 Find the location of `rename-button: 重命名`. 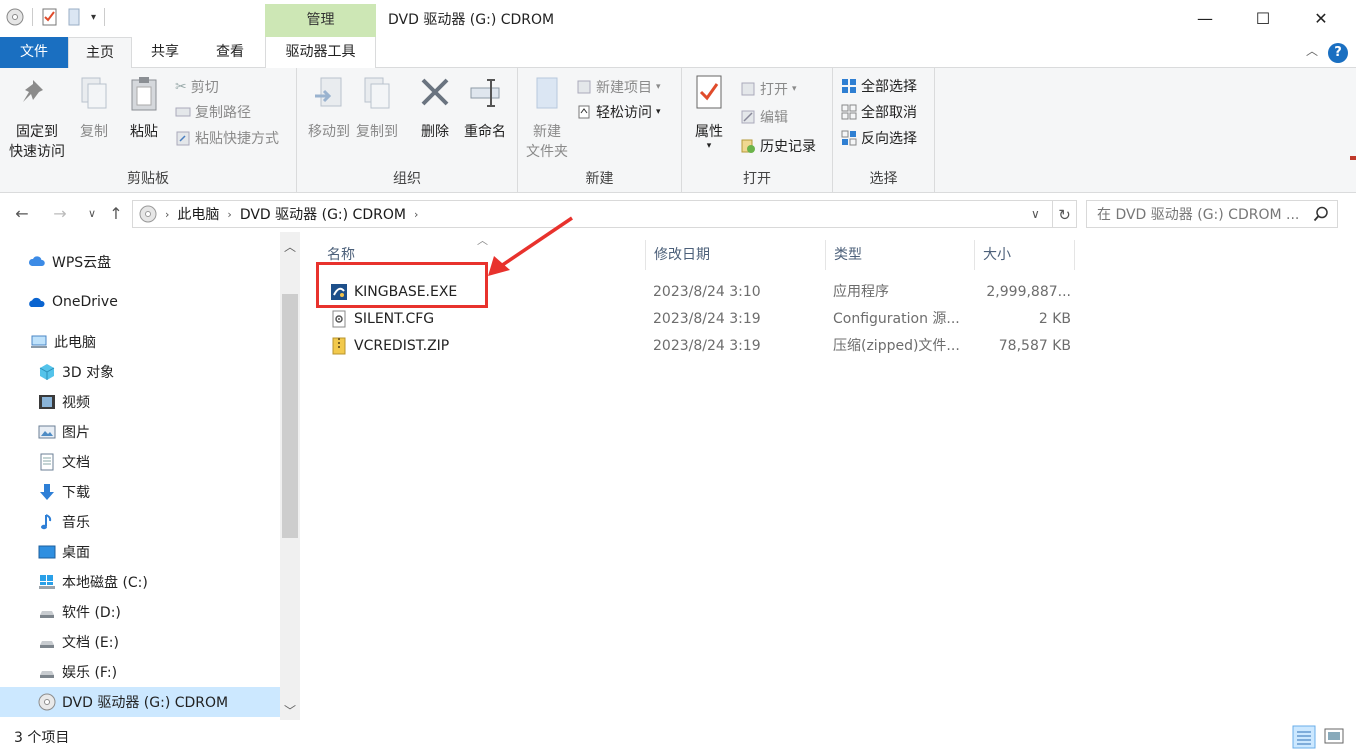

rename-button: 重命名 is located at coordinates (485, 108).